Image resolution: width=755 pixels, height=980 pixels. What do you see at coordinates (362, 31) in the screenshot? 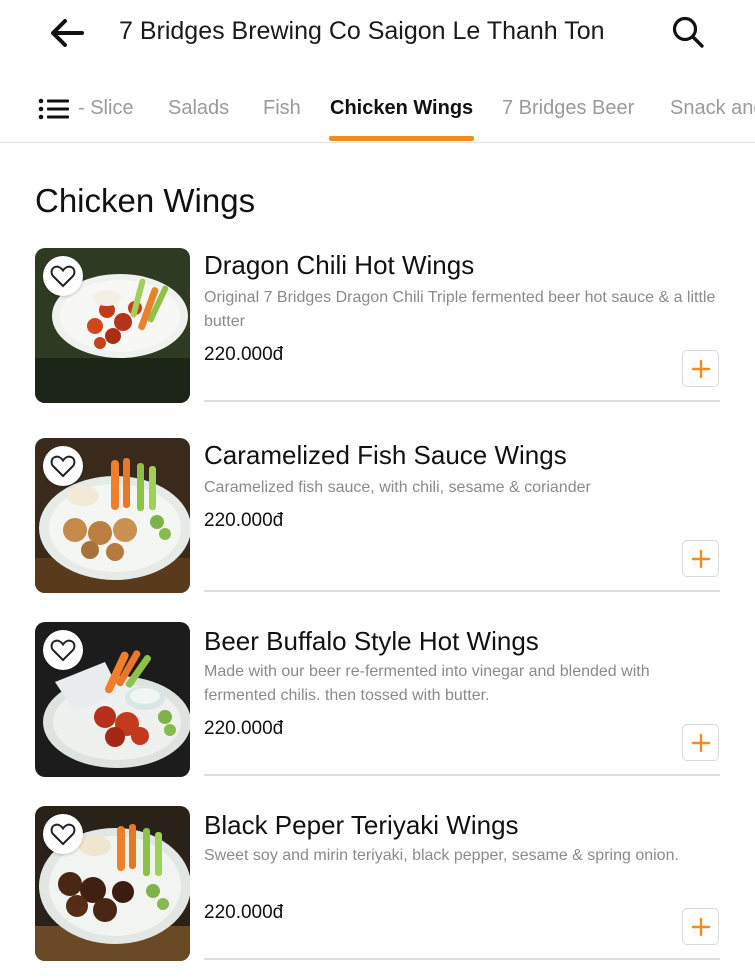
I see `restaurant-title: 7 Bridges Brewing Co Saigon Le Thanh Ton` at bounding box center [362, 31].